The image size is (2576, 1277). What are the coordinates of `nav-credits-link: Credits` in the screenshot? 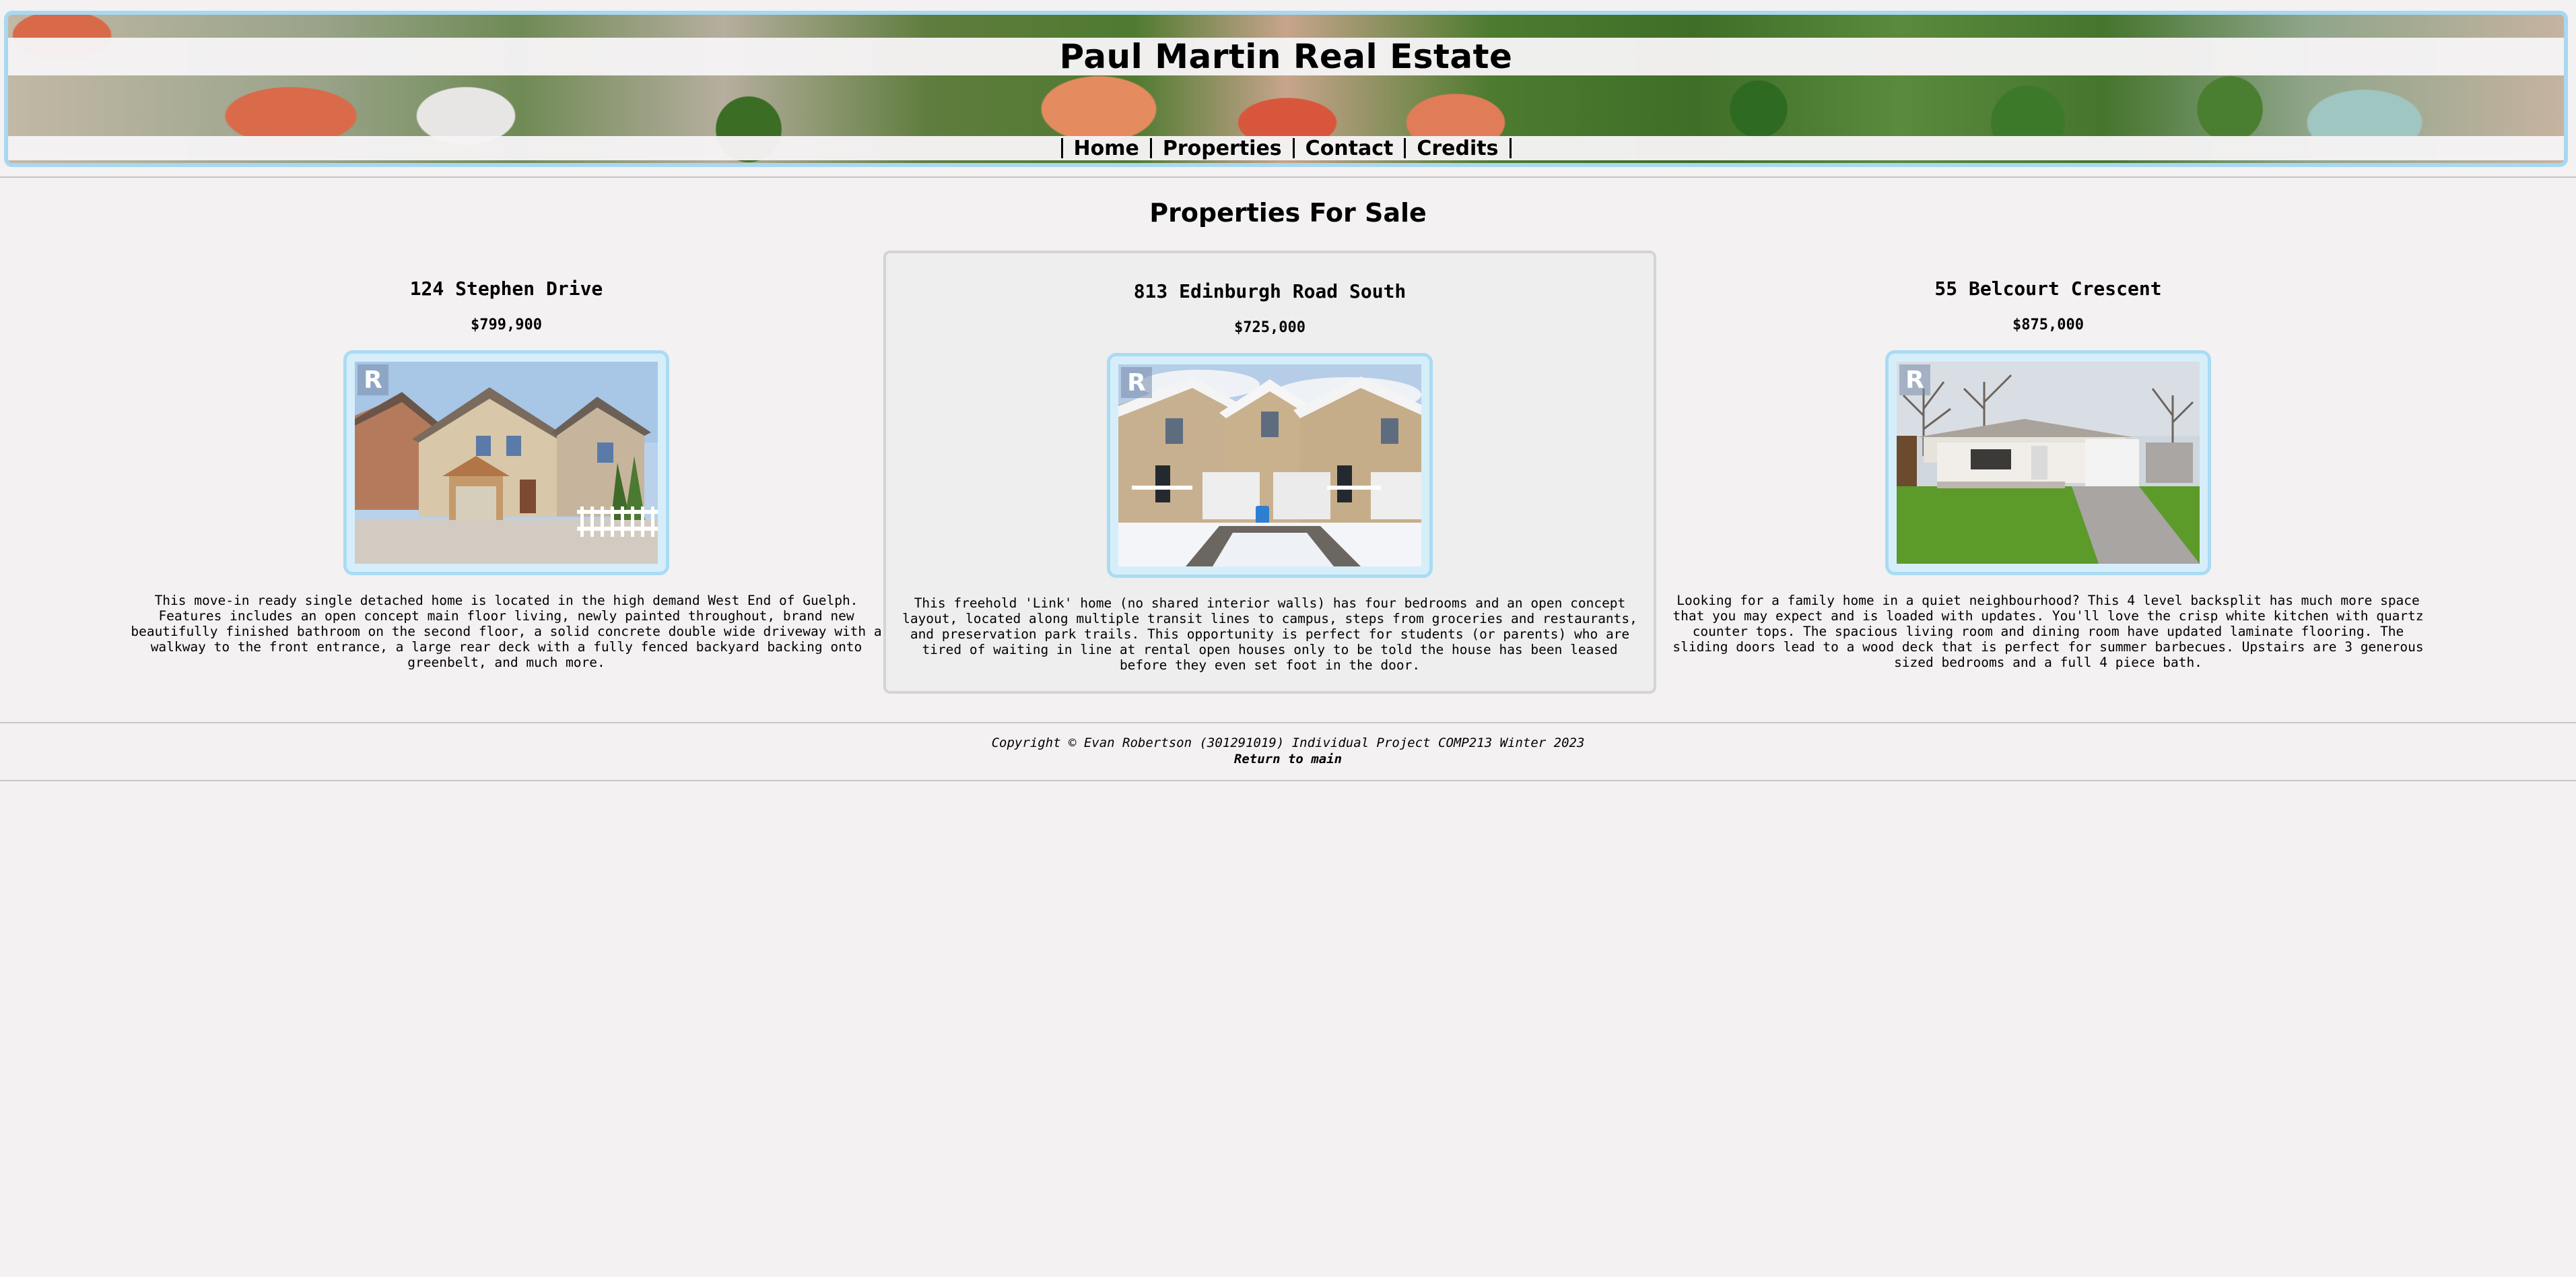 It's located at (1457, 148).